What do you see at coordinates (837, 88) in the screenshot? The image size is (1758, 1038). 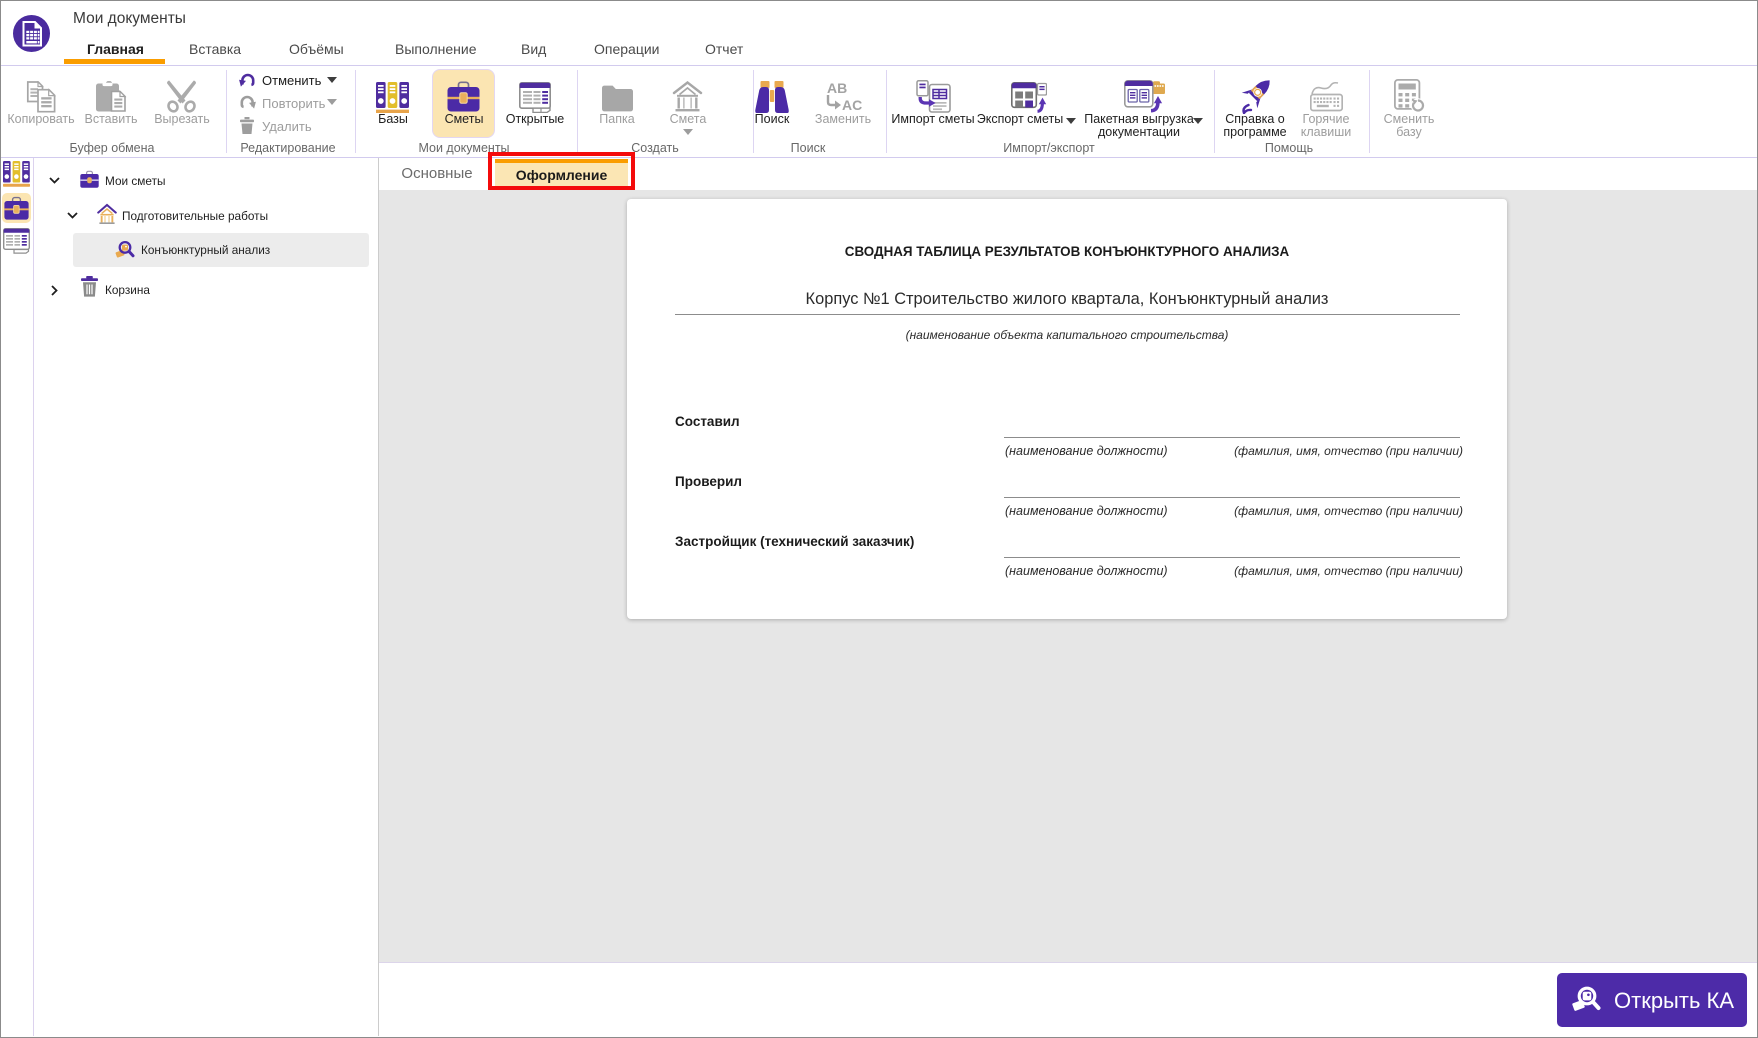 I see `svg-text: AB` at bounding box center [837, 88].